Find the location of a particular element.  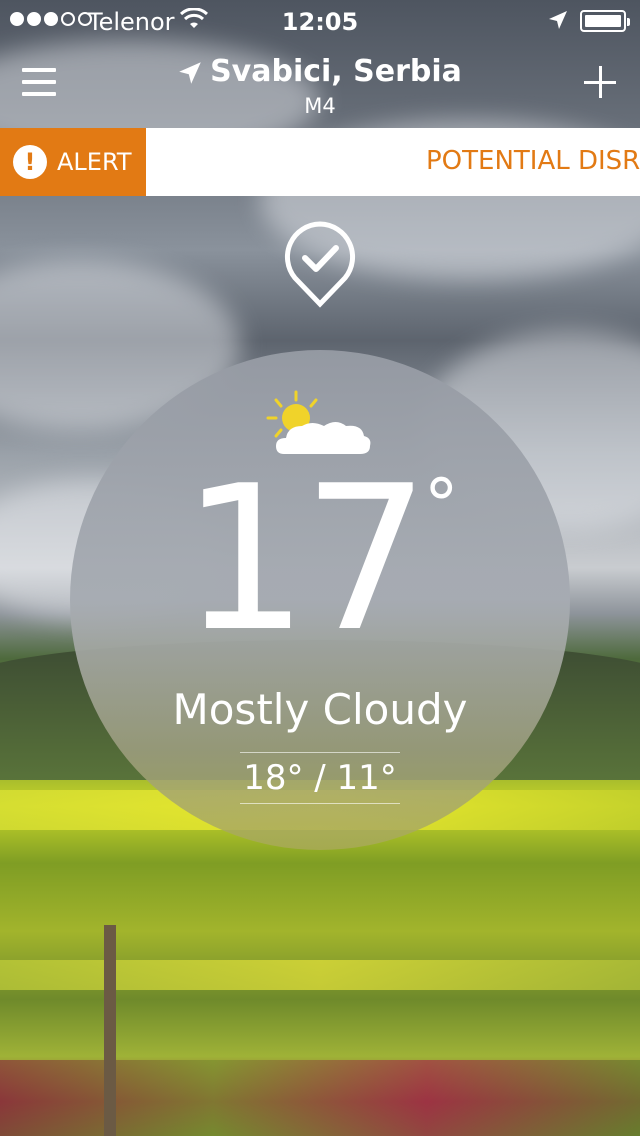

status-time: 12:05 is located at coordinates (320, 22).